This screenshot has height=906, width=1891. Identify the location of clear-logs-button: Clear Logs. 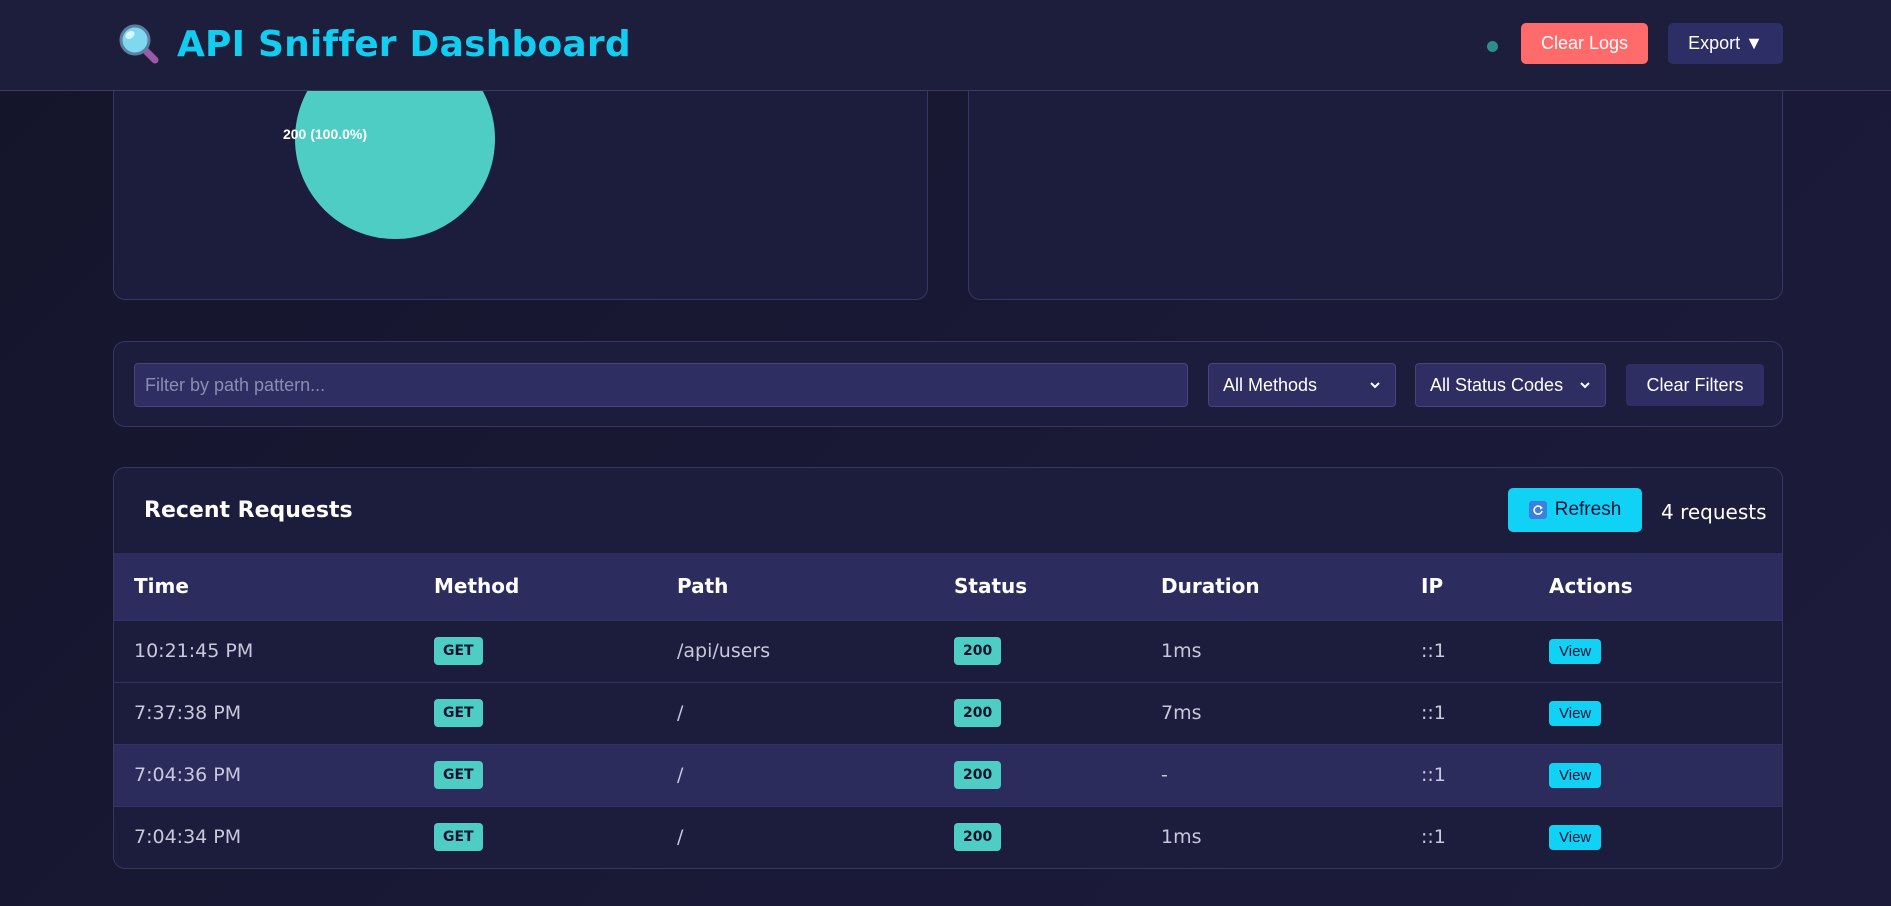
(1584, 43).